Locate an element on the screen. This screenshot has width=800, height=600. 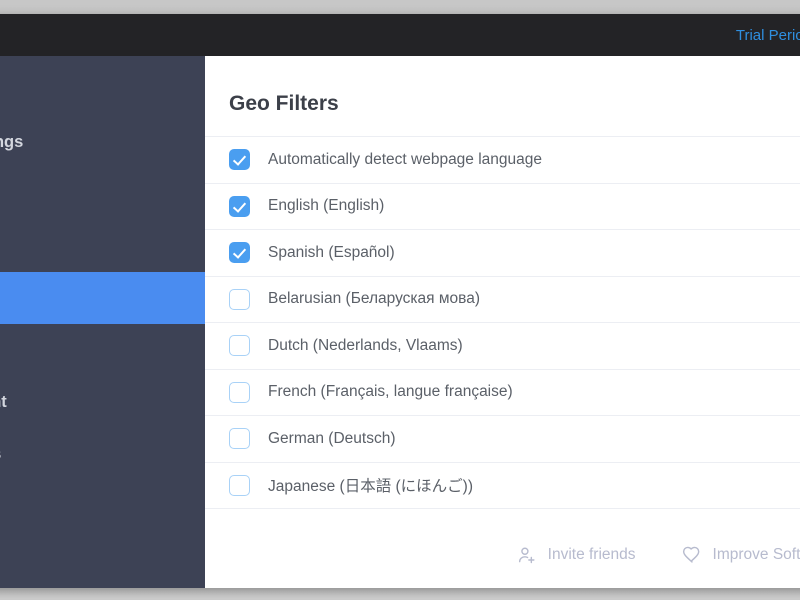
sidebar-item-back: Back is located at coordinates (102, 90).